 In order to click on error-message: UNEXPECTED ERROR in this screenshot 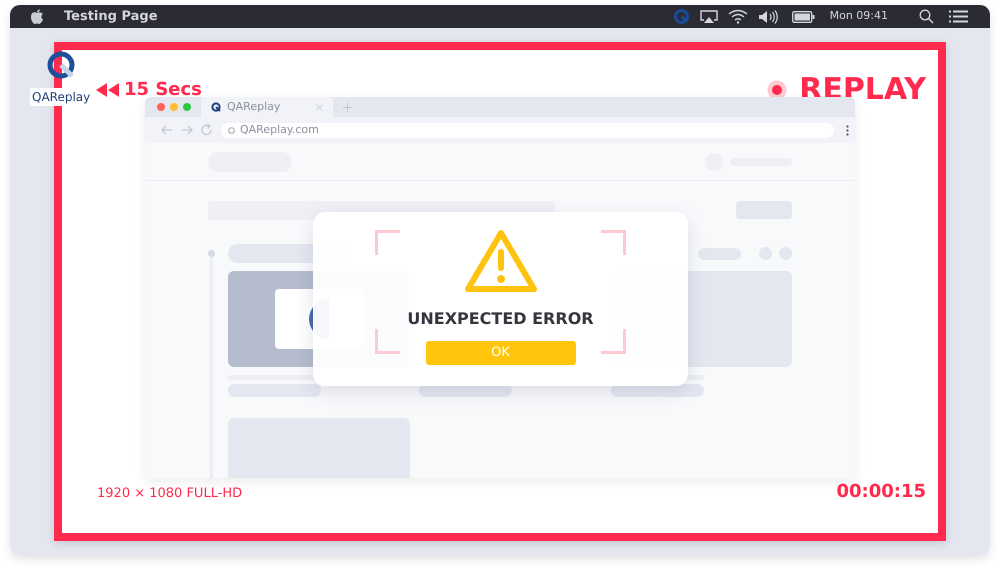, I will do `click(500, 319)`.